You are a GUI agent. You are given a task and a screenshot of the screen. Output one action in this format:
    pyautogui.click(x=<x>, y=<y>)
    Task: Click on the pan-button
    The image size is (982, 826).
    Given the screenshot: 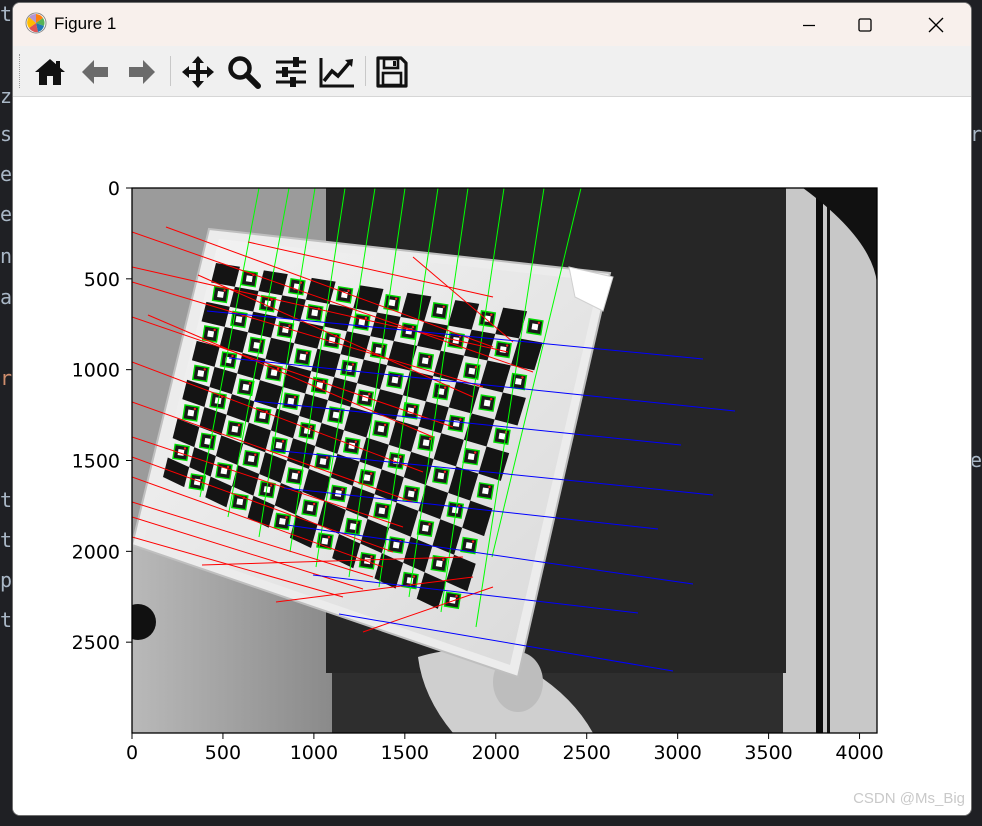 What is the action you would take?
    pyautogui.click(x=198, y=72)
    